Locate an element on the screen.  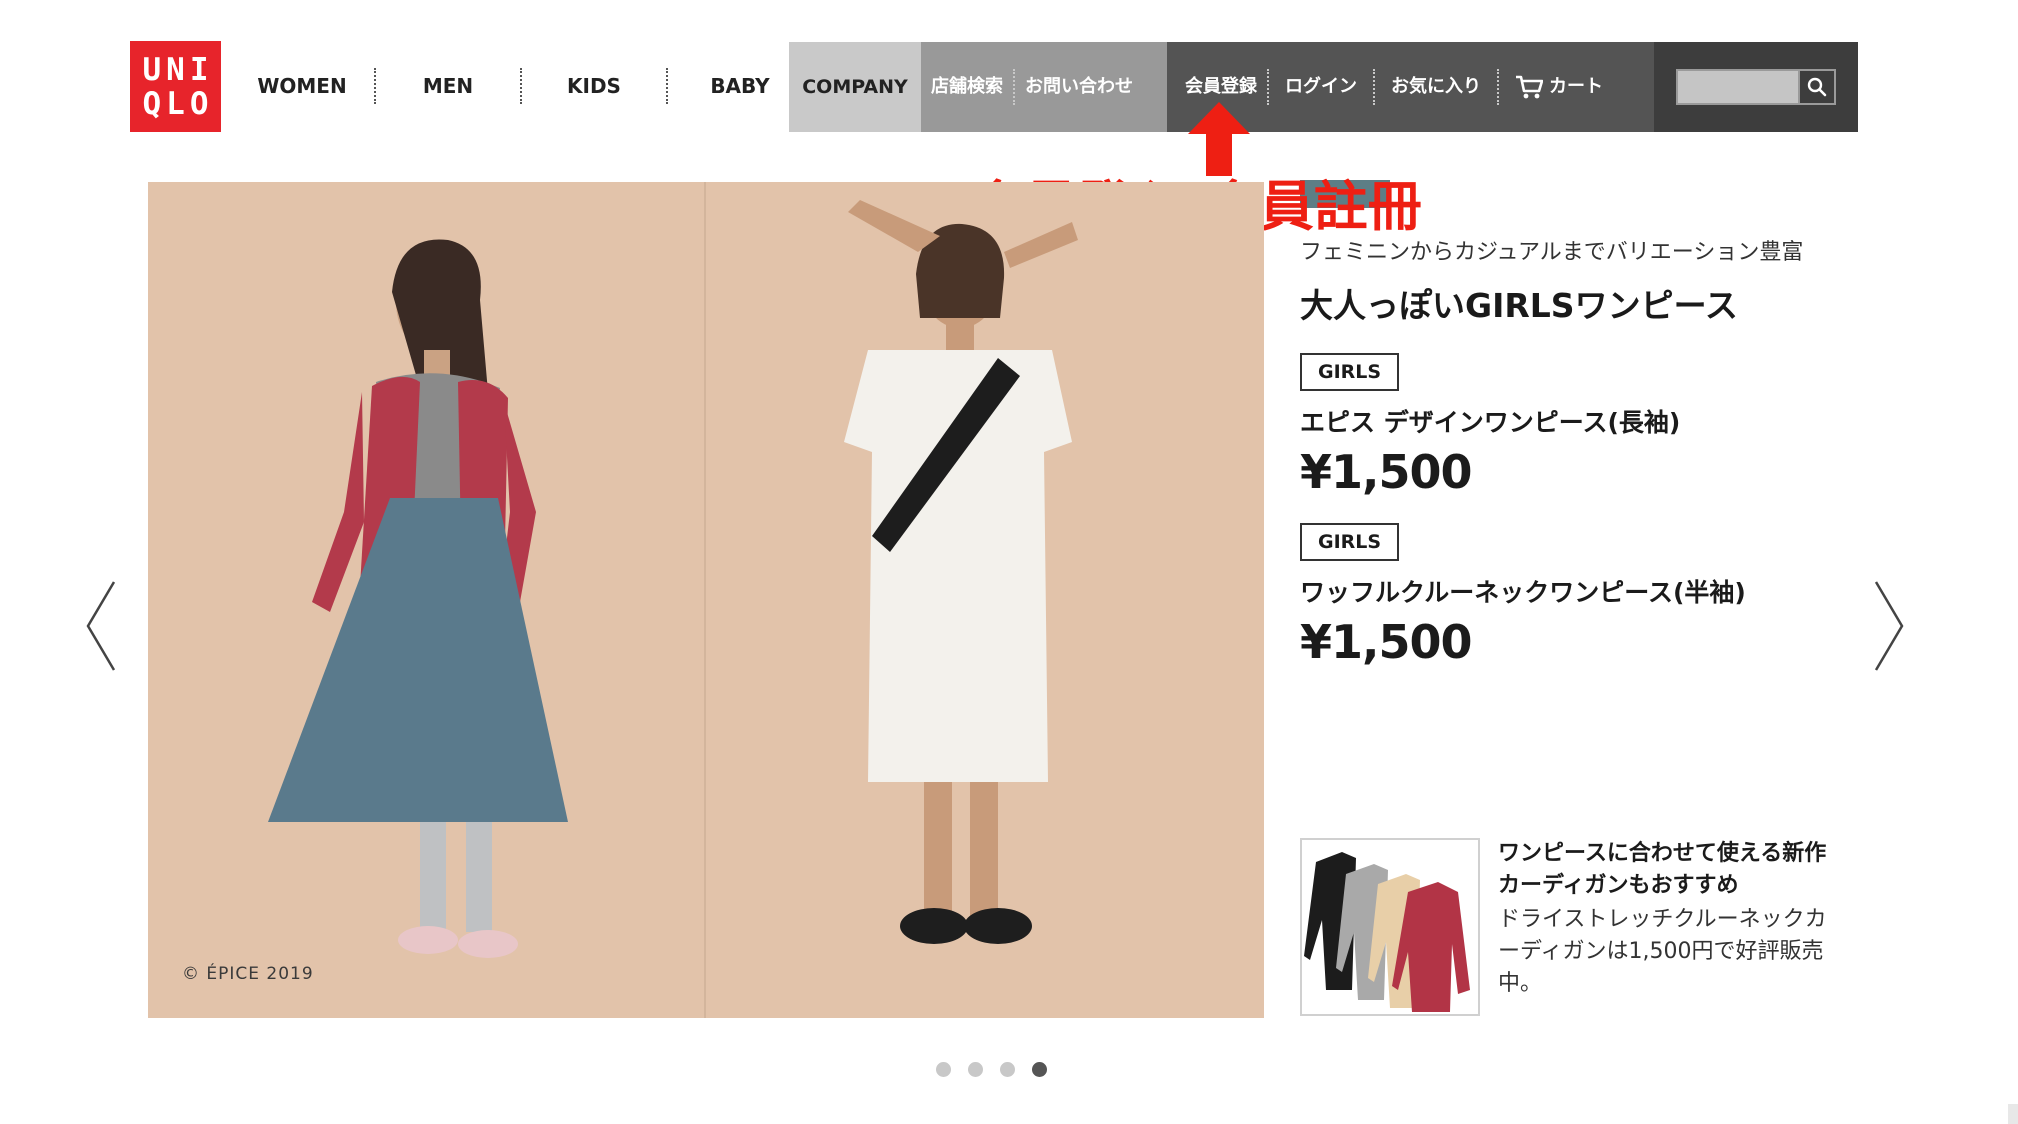
left-model-figure is located at coordinates (418, 598).